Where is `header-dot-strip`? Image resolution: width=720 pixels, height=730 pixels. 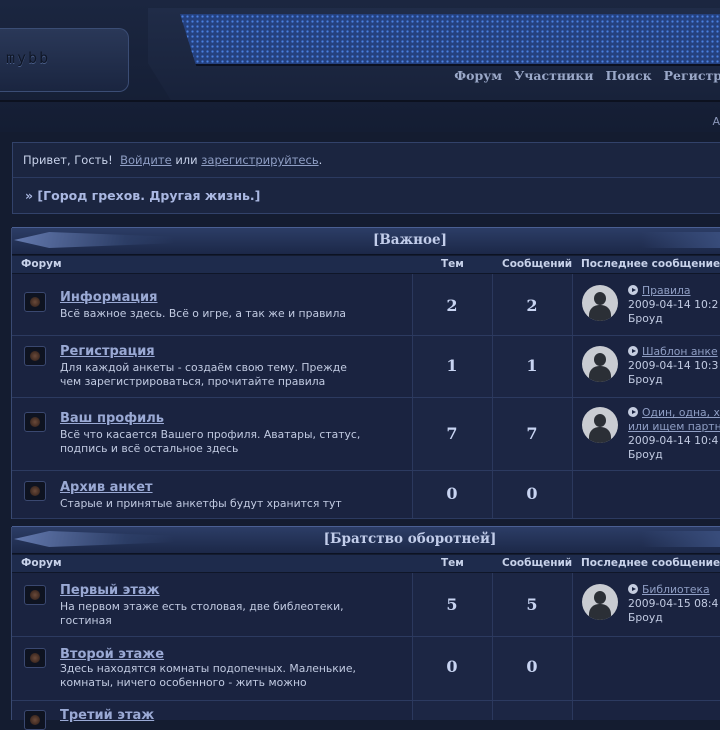
header-dot-strip is located at coordinates (450, 40).